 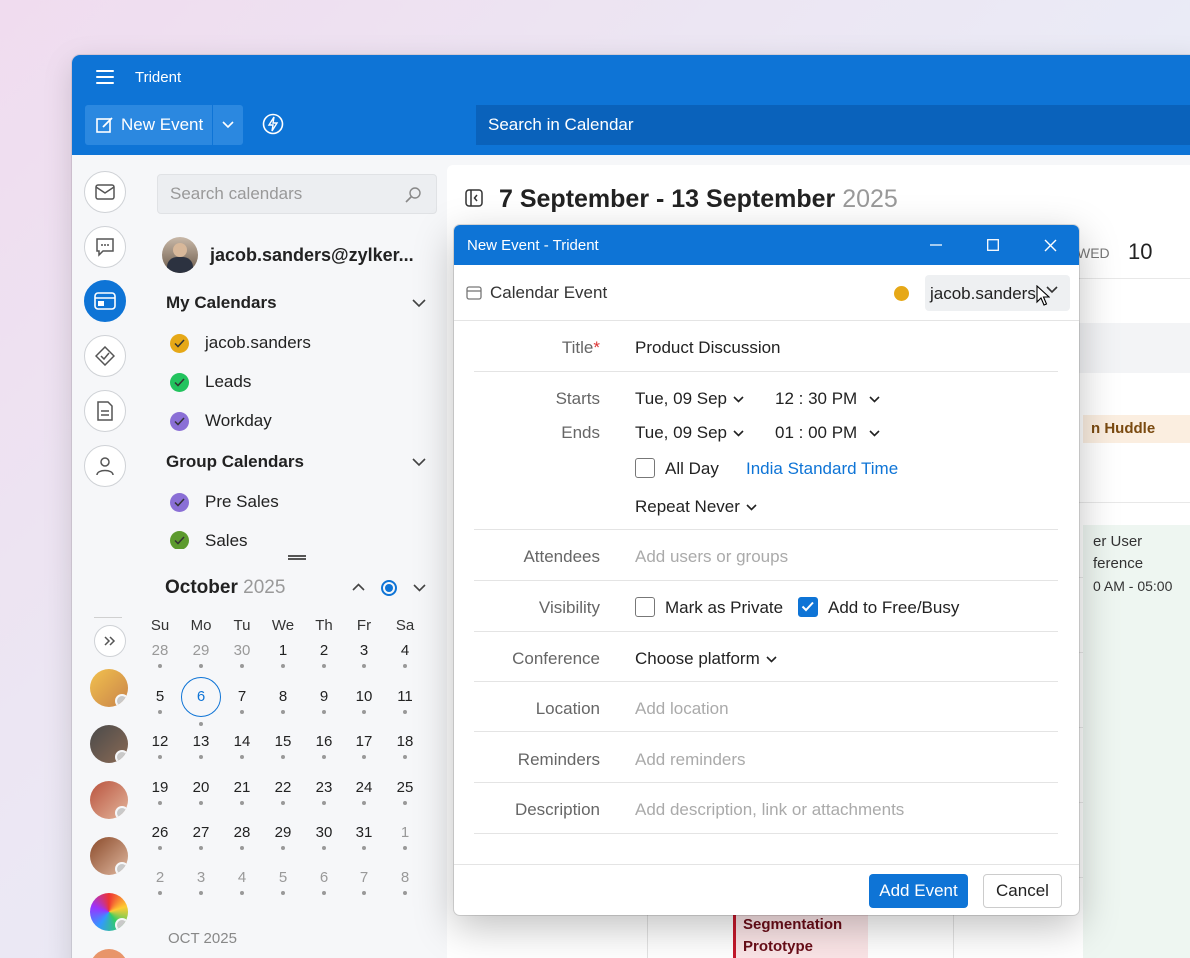 I want to click on lightning-icon, so click(x=273, y=124).